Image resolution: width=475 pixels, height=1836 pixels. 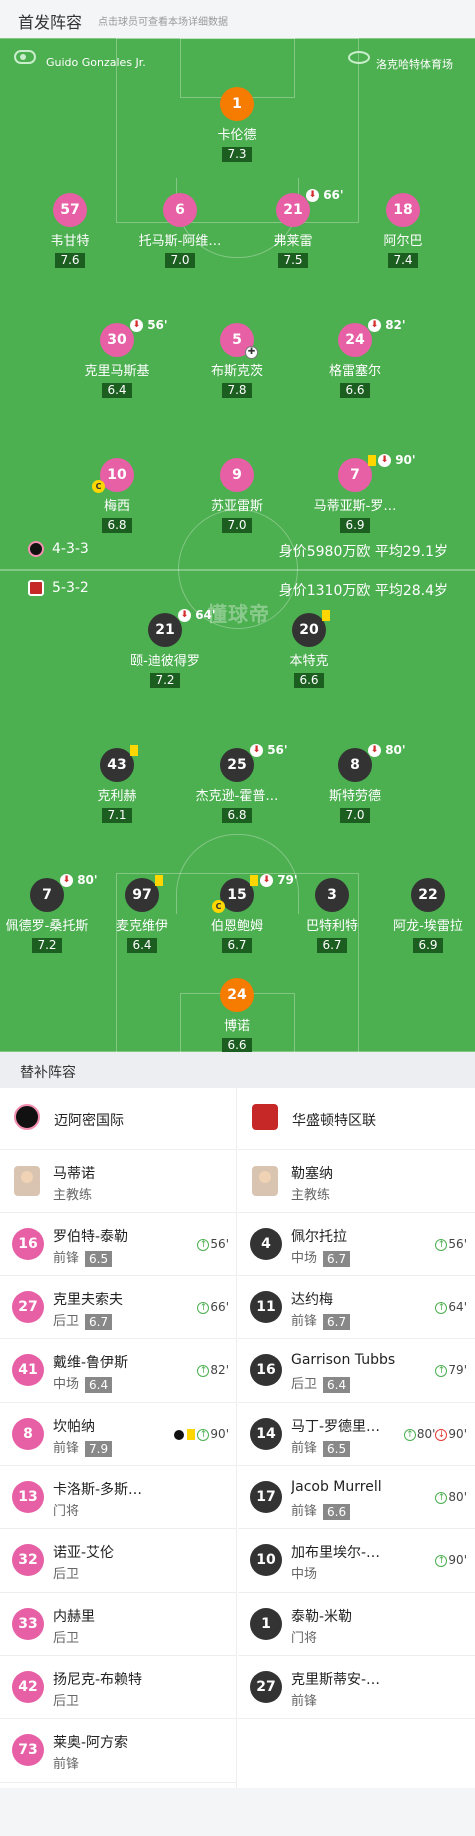 I want to click on sub-in-event: ↑ 80', so click(x=451, y=1497).